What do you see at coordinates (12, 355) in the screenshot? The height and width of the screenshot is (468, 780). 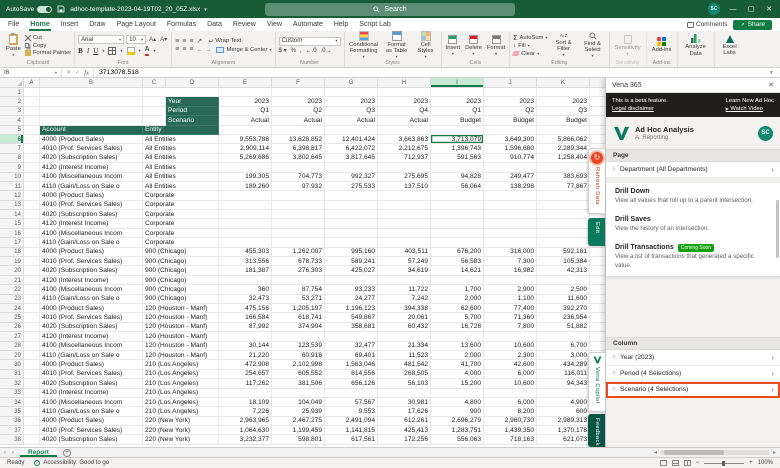 I see `row-header-29: 29` at bounding box center [12, 355].